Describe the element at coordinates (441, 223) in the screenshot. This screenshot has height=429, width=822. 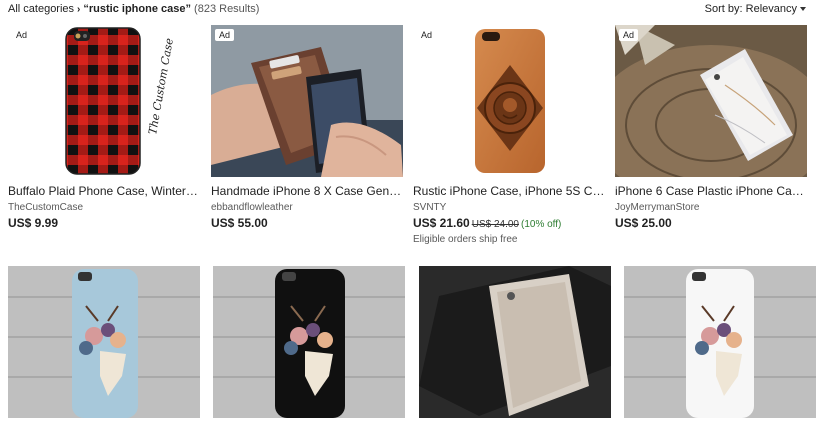
I see `price-current: US$ 21.60` at that location.